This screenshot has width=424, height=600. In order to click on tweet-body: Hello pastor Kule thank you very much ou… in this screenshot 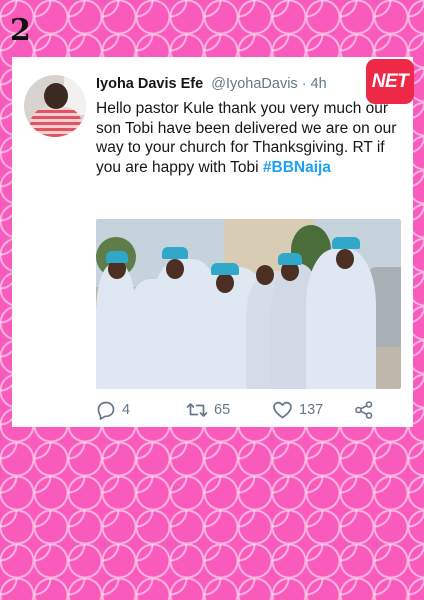, I will do `click(246, 138)`.